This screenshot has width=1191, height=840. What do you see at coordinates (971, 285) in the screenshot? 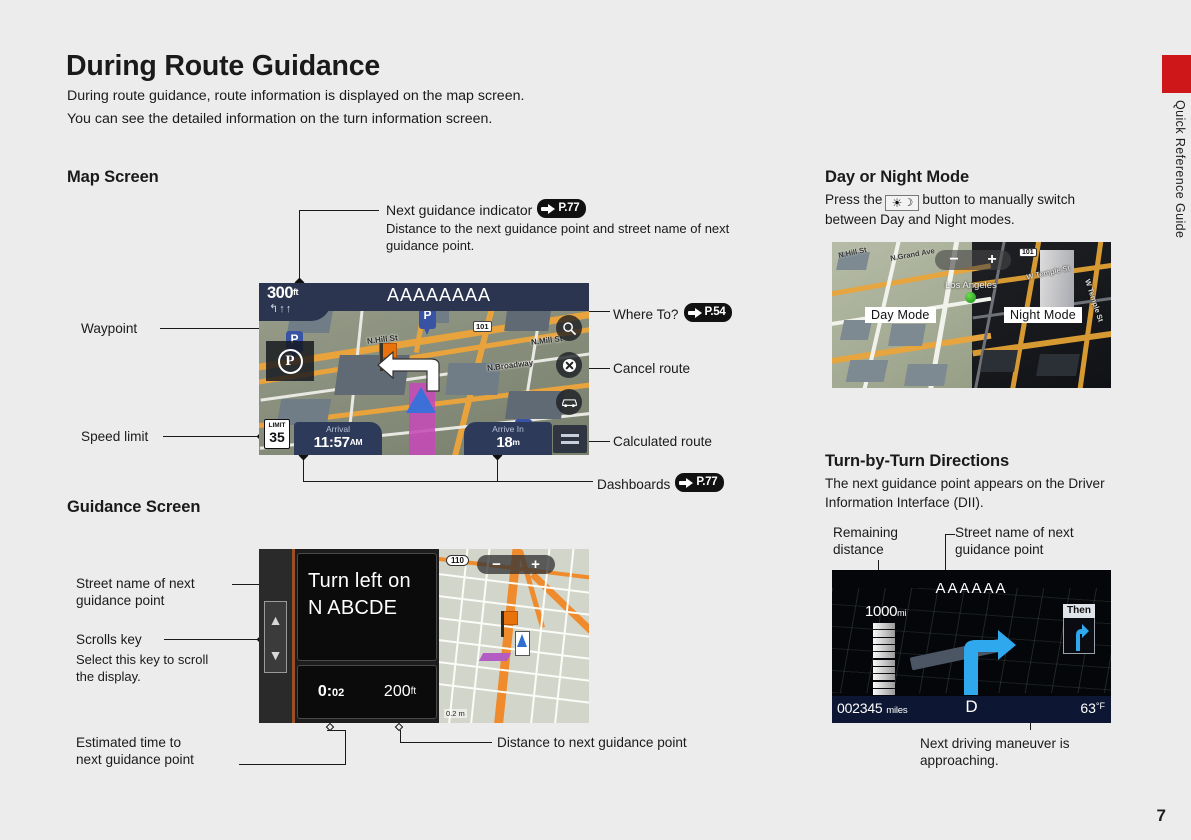
I see `city-label: Los Angeles` at bounding box center [971, 285].